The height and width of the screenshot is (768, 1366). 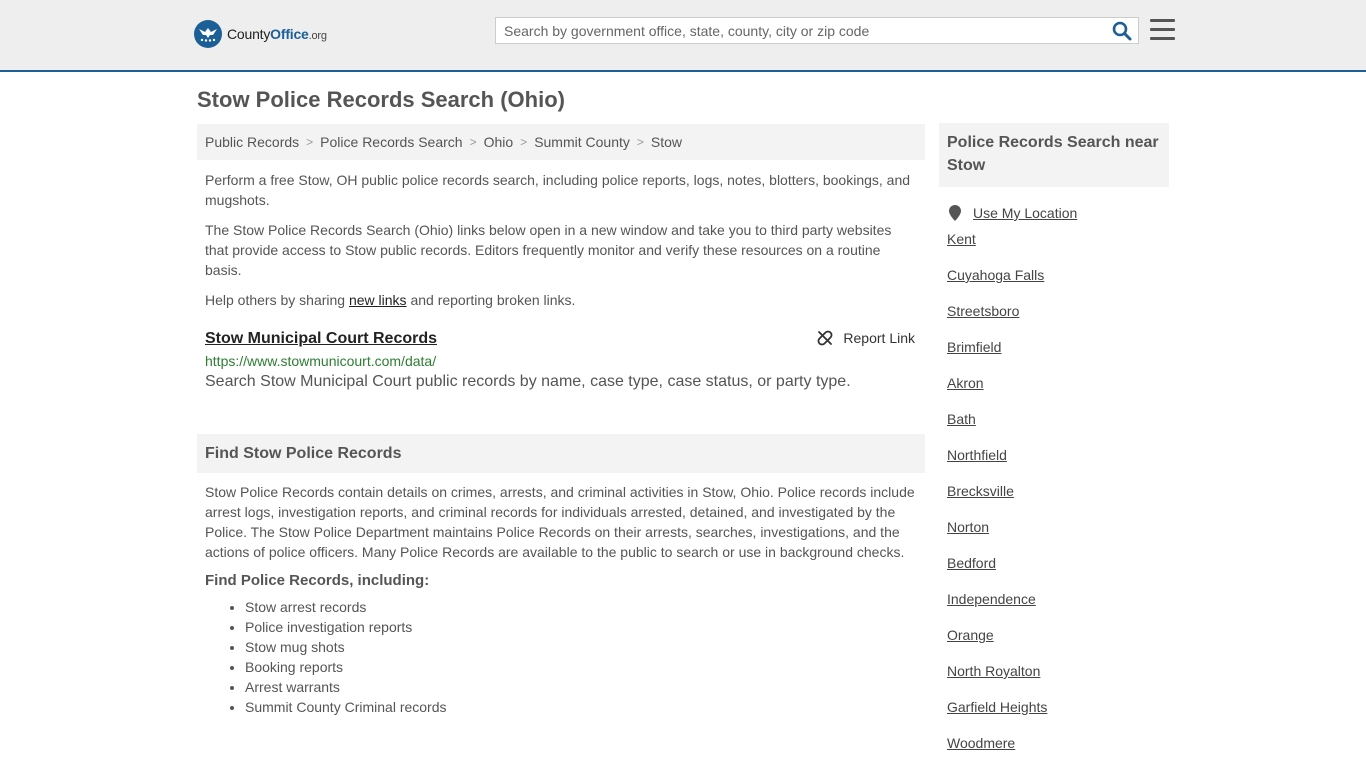 I want to click on hamburger-menu-icon, so click(x=1162, y=30).